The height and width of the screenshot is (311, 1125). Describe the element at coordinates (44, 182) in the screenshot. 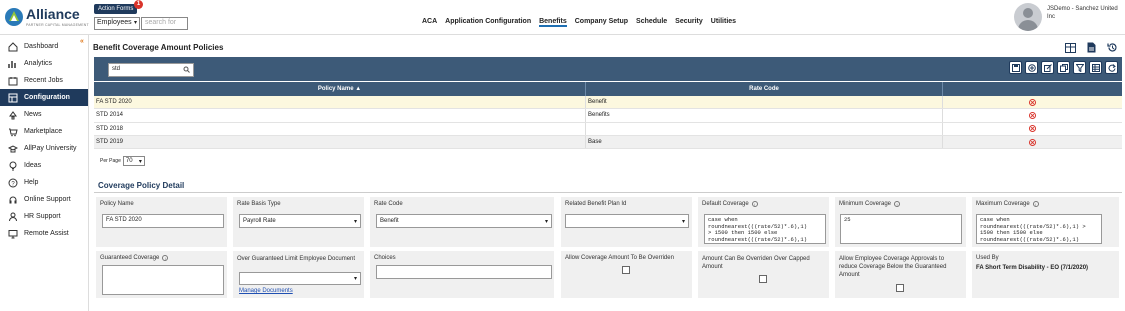

I see `sidebar-item-help: ? Help` at that location.